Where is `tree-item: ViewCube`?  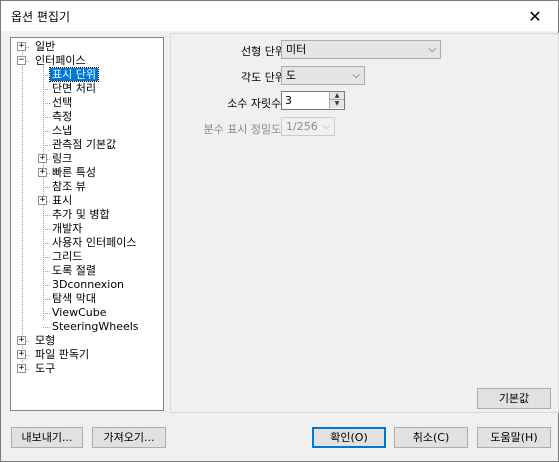
tree-item: ViewCube is located at coordinates (79, 313).